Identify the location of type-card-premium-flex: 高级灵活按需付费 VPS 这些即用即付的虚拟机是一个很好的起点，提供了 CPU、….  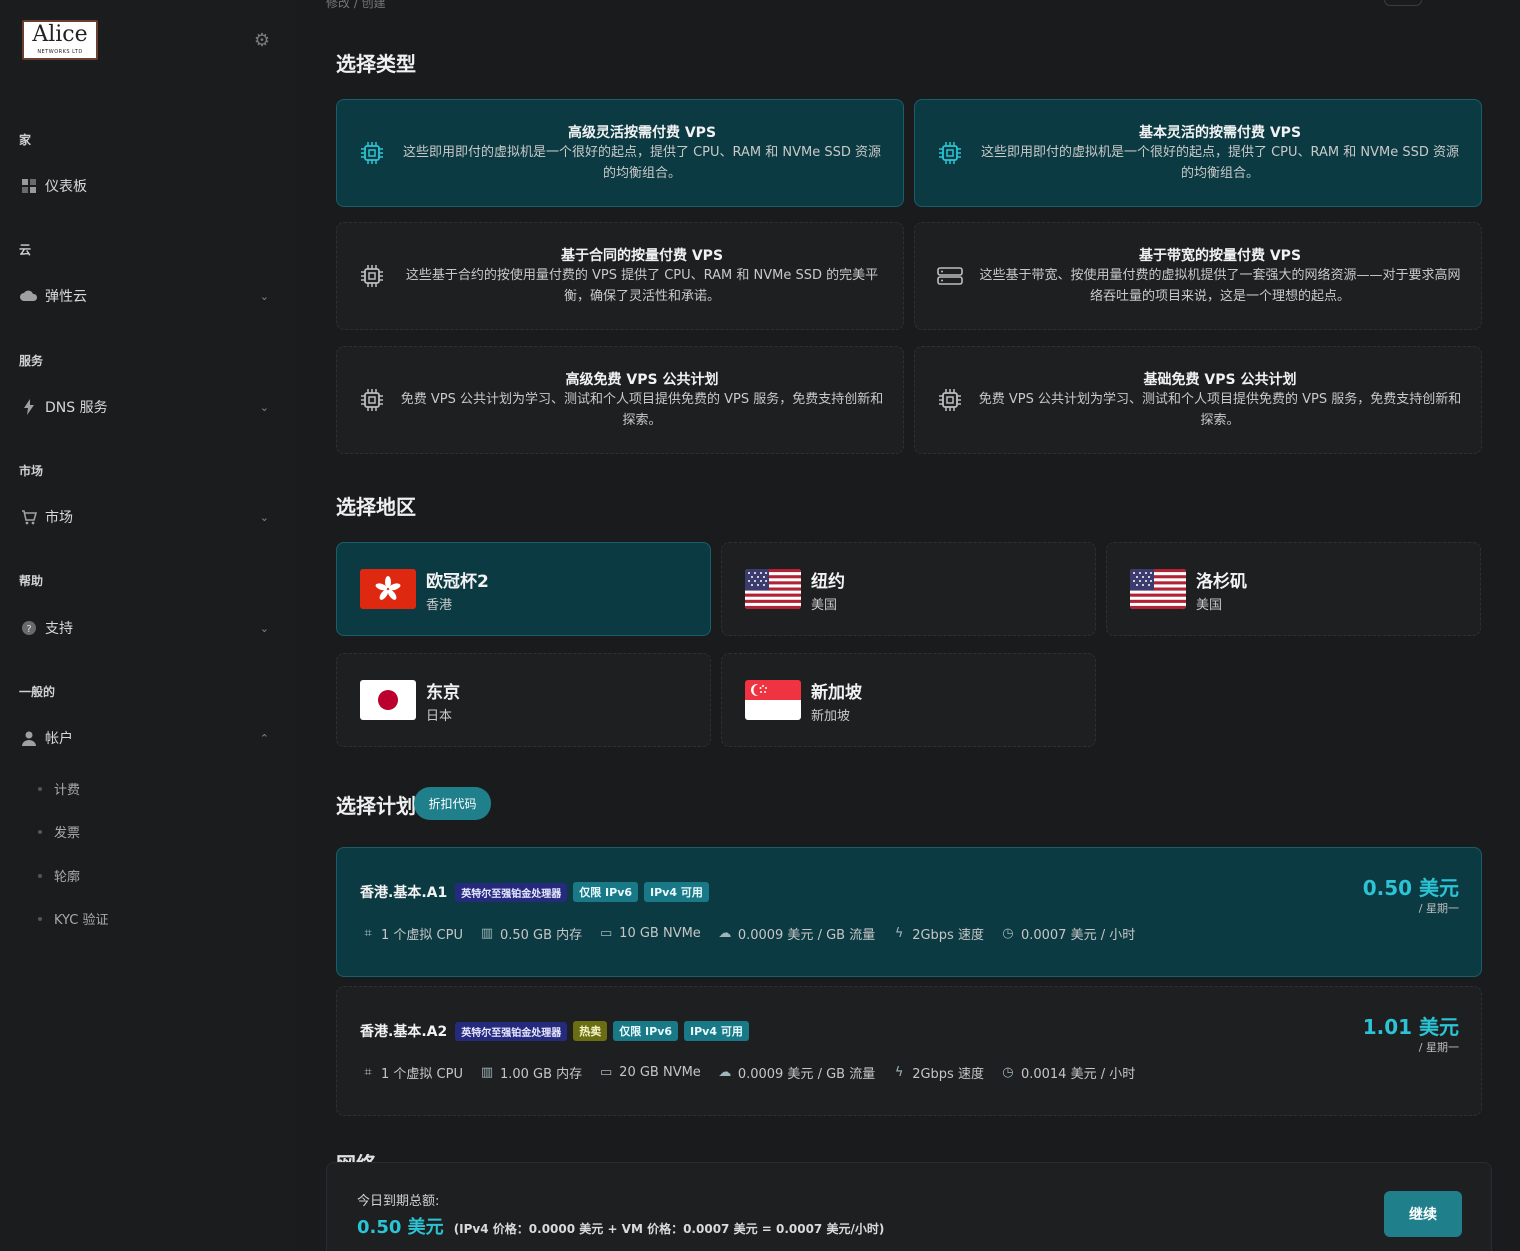
(620, 153).